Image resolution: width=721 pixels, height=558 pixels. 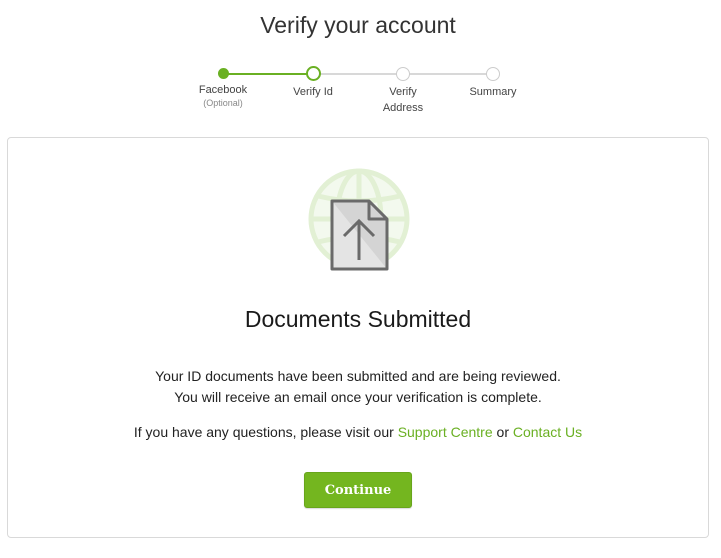 I want to click on step-label: Summary, so click(x=493, y=92).